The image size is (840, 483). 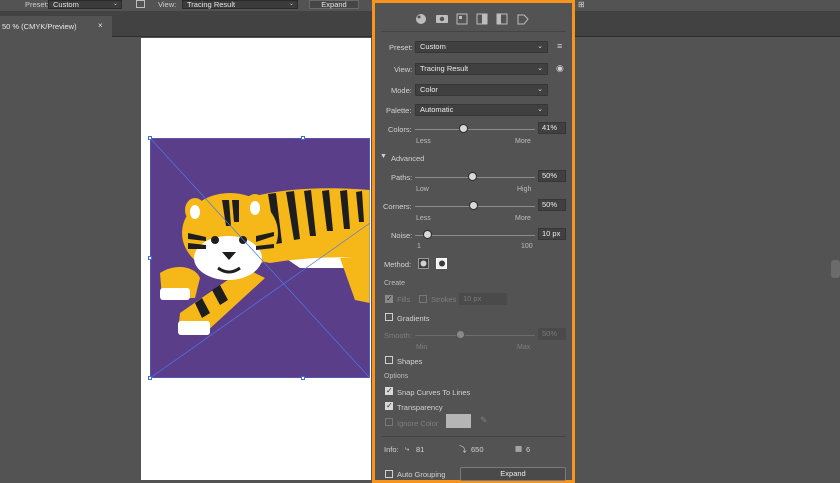 What do you see at coordinates (389, 317) in the screenshot?
I see `gradients-checkbox` at bounding box center [389, 317].